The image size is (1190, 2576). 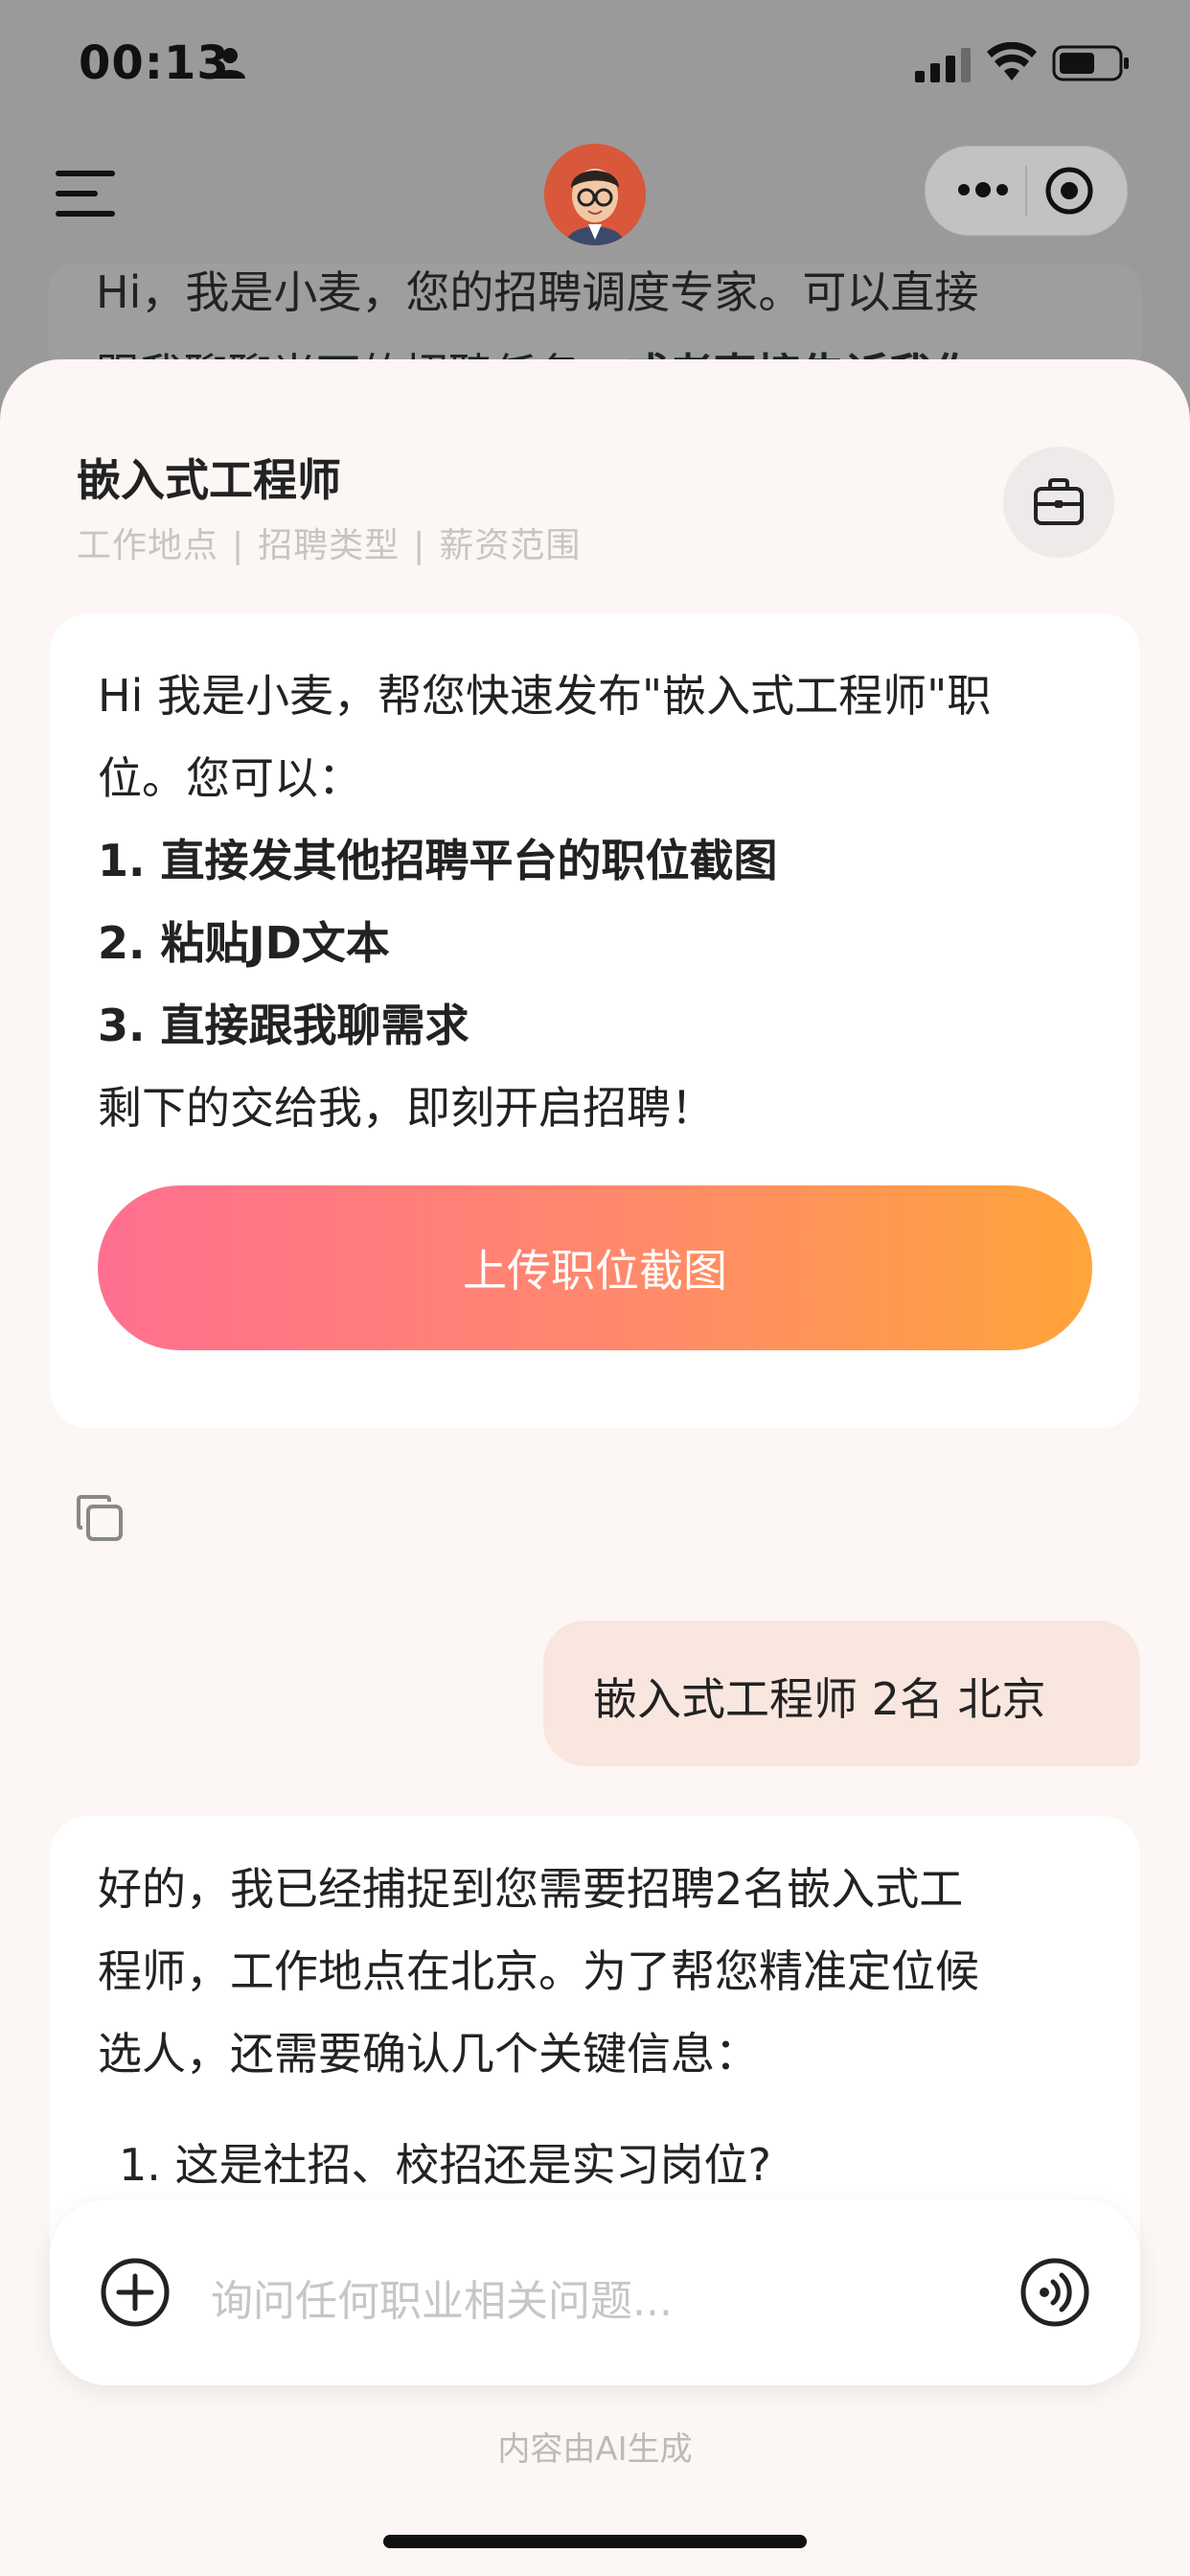 What do you see at coordinates (244, 943) in the screenshot?
I see `bot-option-paste-jd: 2. 粘贴JD文本` at bounding box center [244, 943].